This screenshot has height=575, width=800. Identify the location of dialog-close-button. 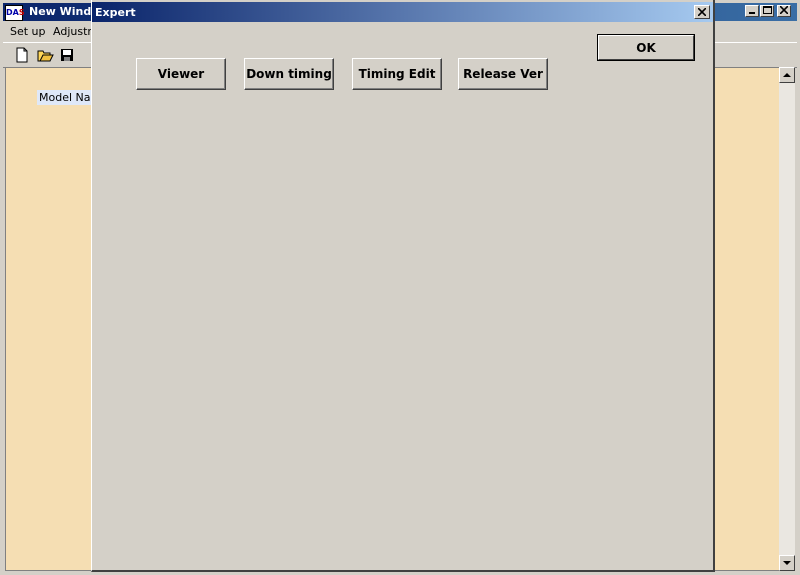
(702, 12).